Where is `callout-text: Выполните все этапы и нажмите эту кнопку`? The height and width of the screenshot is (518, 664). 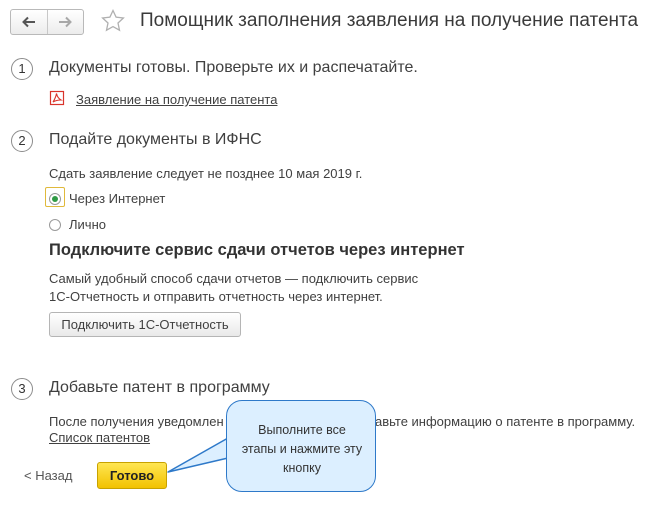 callout-text: Выполните все этапы и нажмите эту кнопку is located at coordinates (302, 449).